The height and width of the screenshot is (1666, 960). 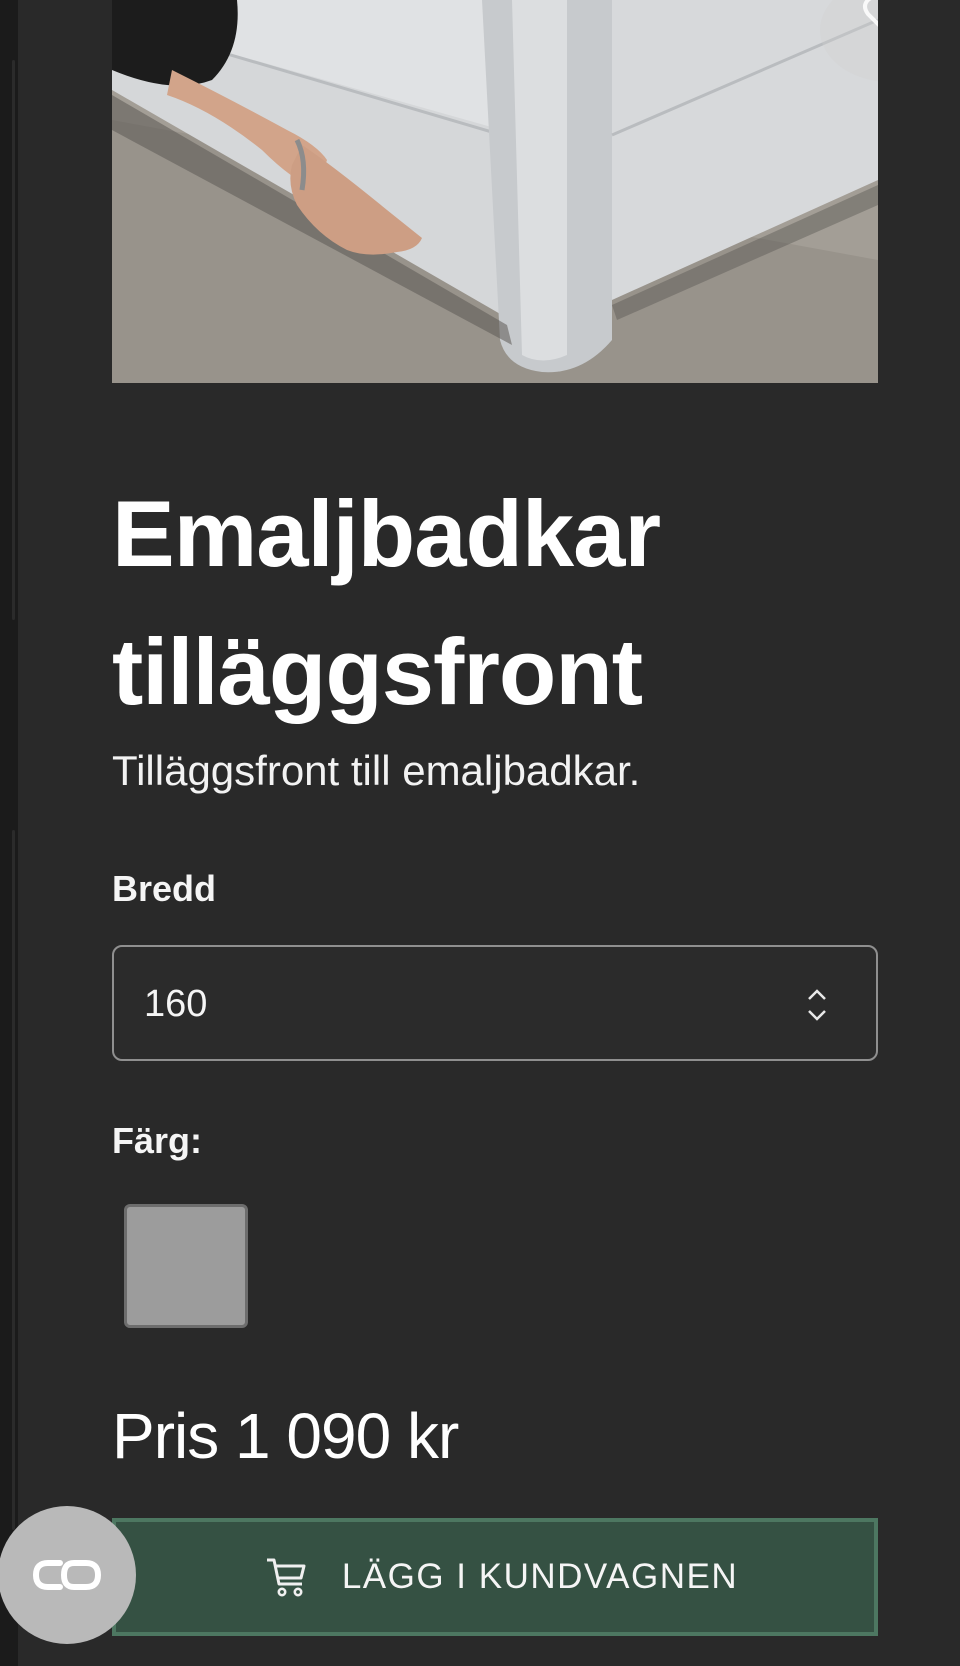 What do you see at coordinates (817, 1005) in the screenshot?
I see `chevron-up-down-icon` at bounding box center [817, 1005].